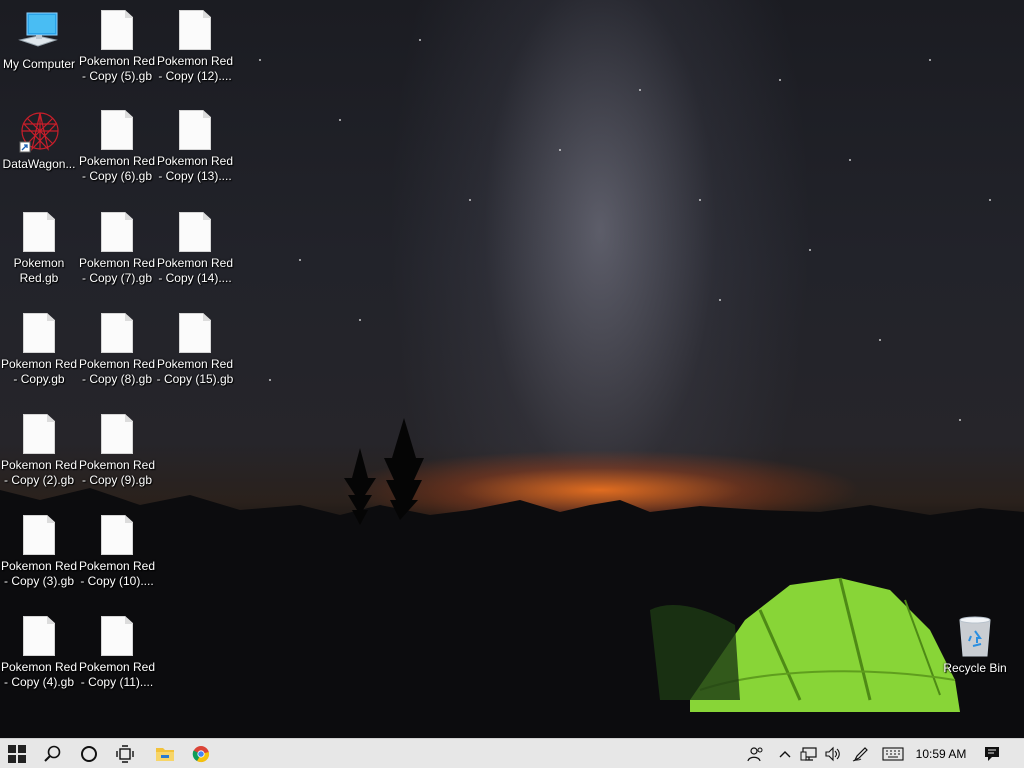 The height and width of the screenshot is (769, 1024). I want to click on pen-workspace-button, so click(861, 754).